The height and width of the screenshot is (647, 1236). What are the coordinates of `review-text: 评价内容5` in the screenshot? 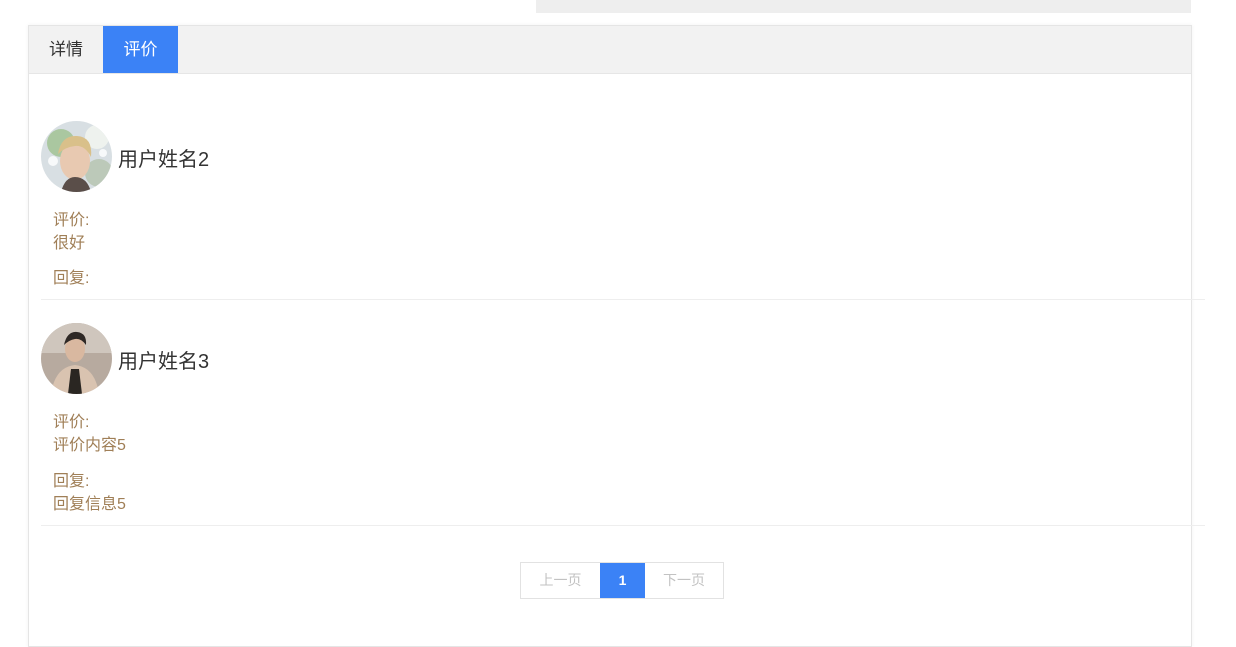 It's located at (89, 445).